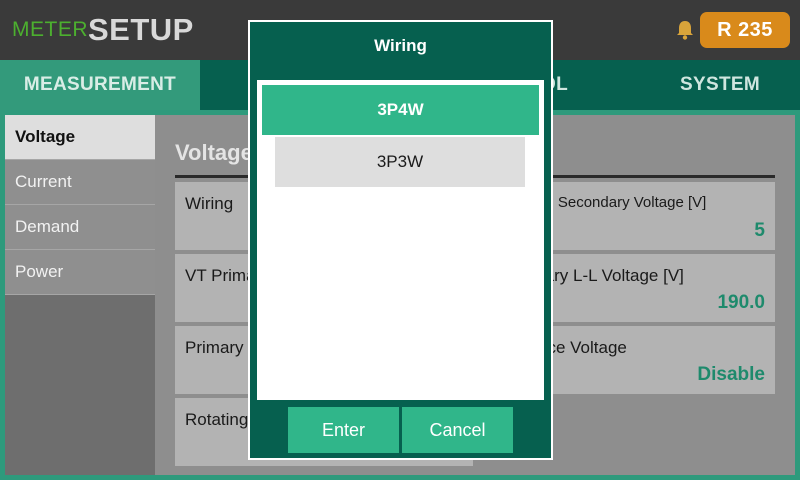 This screenshot has width=800, height=480. I want to click on sidebar-item-power: Power, so click(80, 272).